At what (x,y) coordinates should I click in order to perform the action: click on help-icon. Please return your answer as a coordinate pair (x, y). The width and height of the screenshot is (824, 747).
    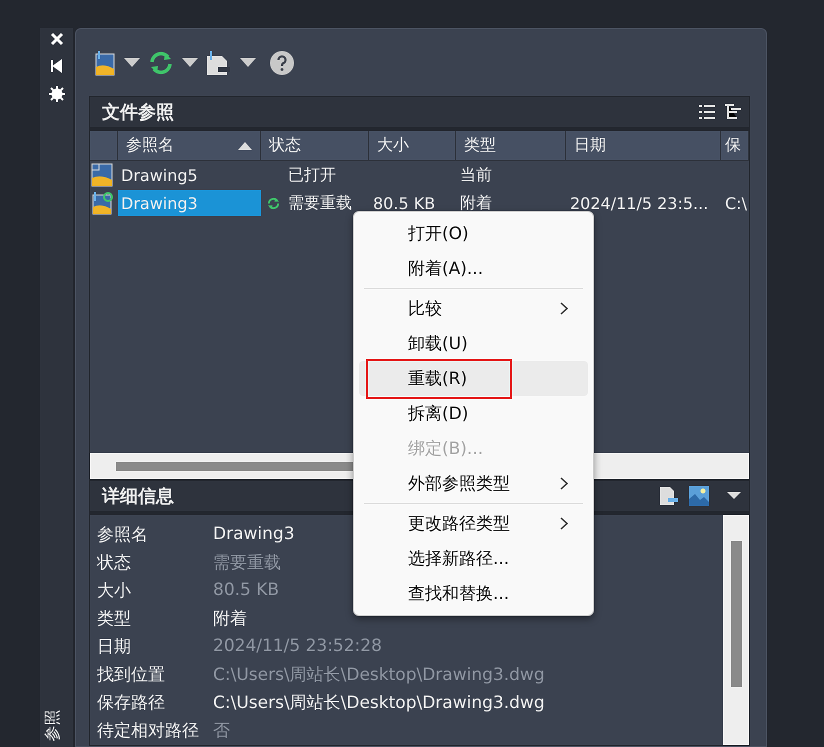
    Looking at the image, I should click on (282, 62).